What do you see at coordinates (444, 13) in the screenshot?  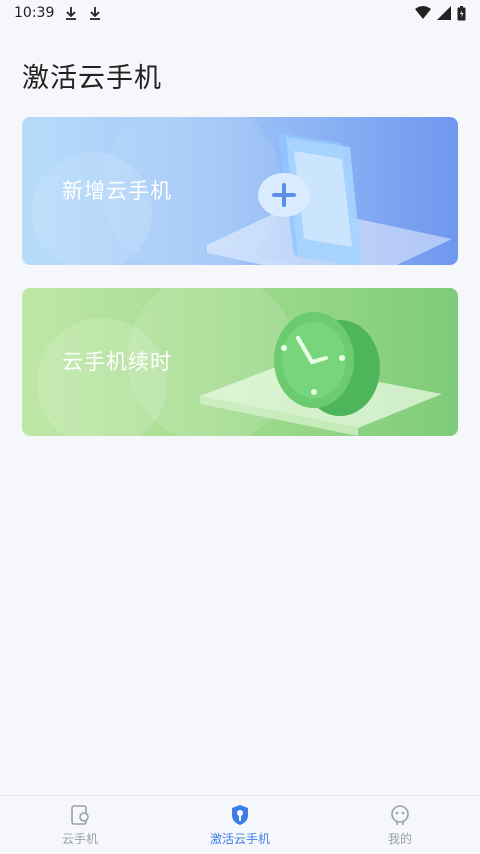 I see `signal-icon` at bounding box center [444, 13].